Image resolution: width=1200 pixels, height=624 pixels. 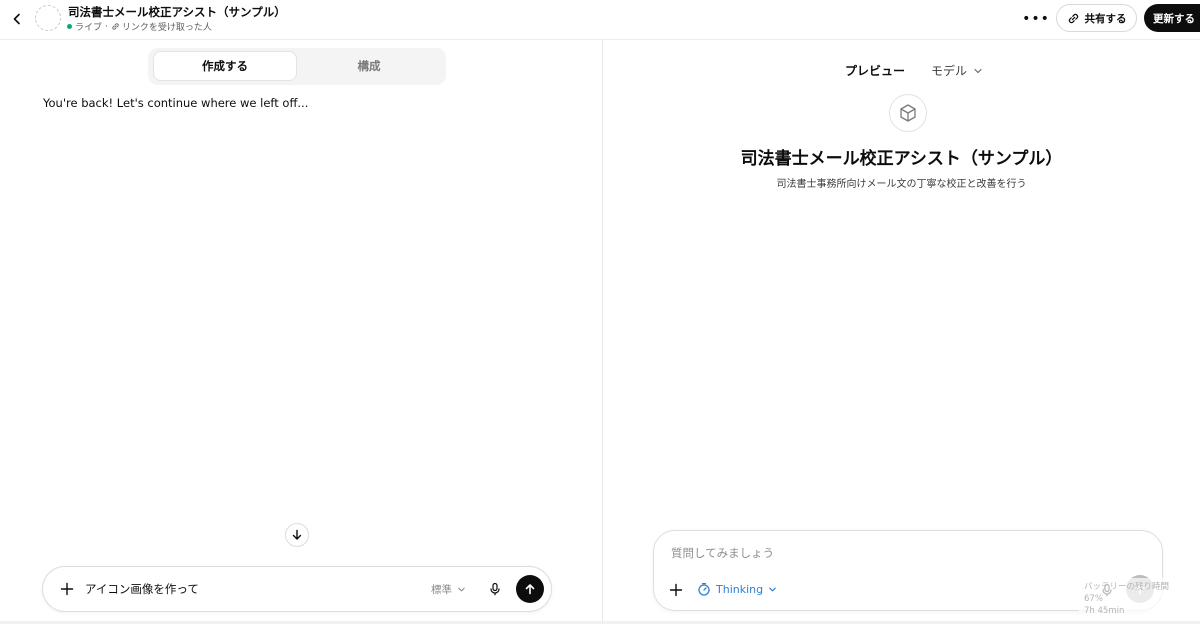 I want to click on visibility-label: リンクを受け取った人, so click(x=166, y=28).